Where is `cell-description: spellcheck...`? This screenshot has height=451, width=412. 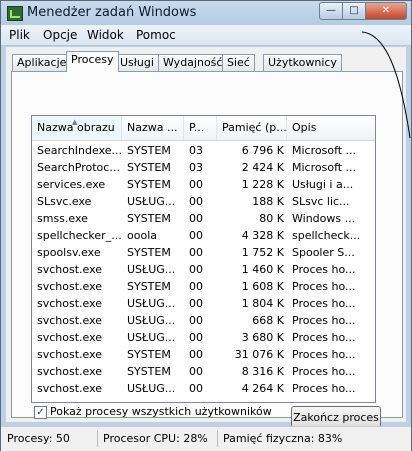
cell-description: spellcheck... is located at coordinates (326, 235).